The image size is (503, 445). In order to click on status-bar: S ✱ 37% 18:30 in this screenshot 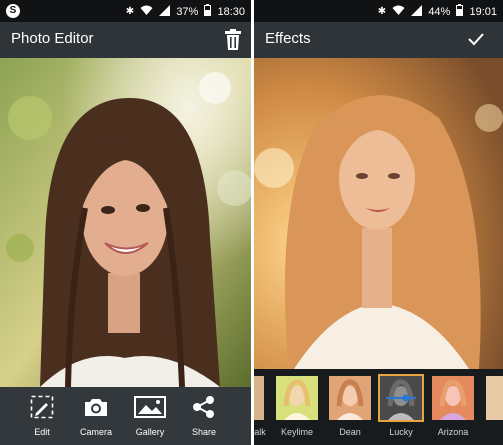, I will do `click(125, 11)`.